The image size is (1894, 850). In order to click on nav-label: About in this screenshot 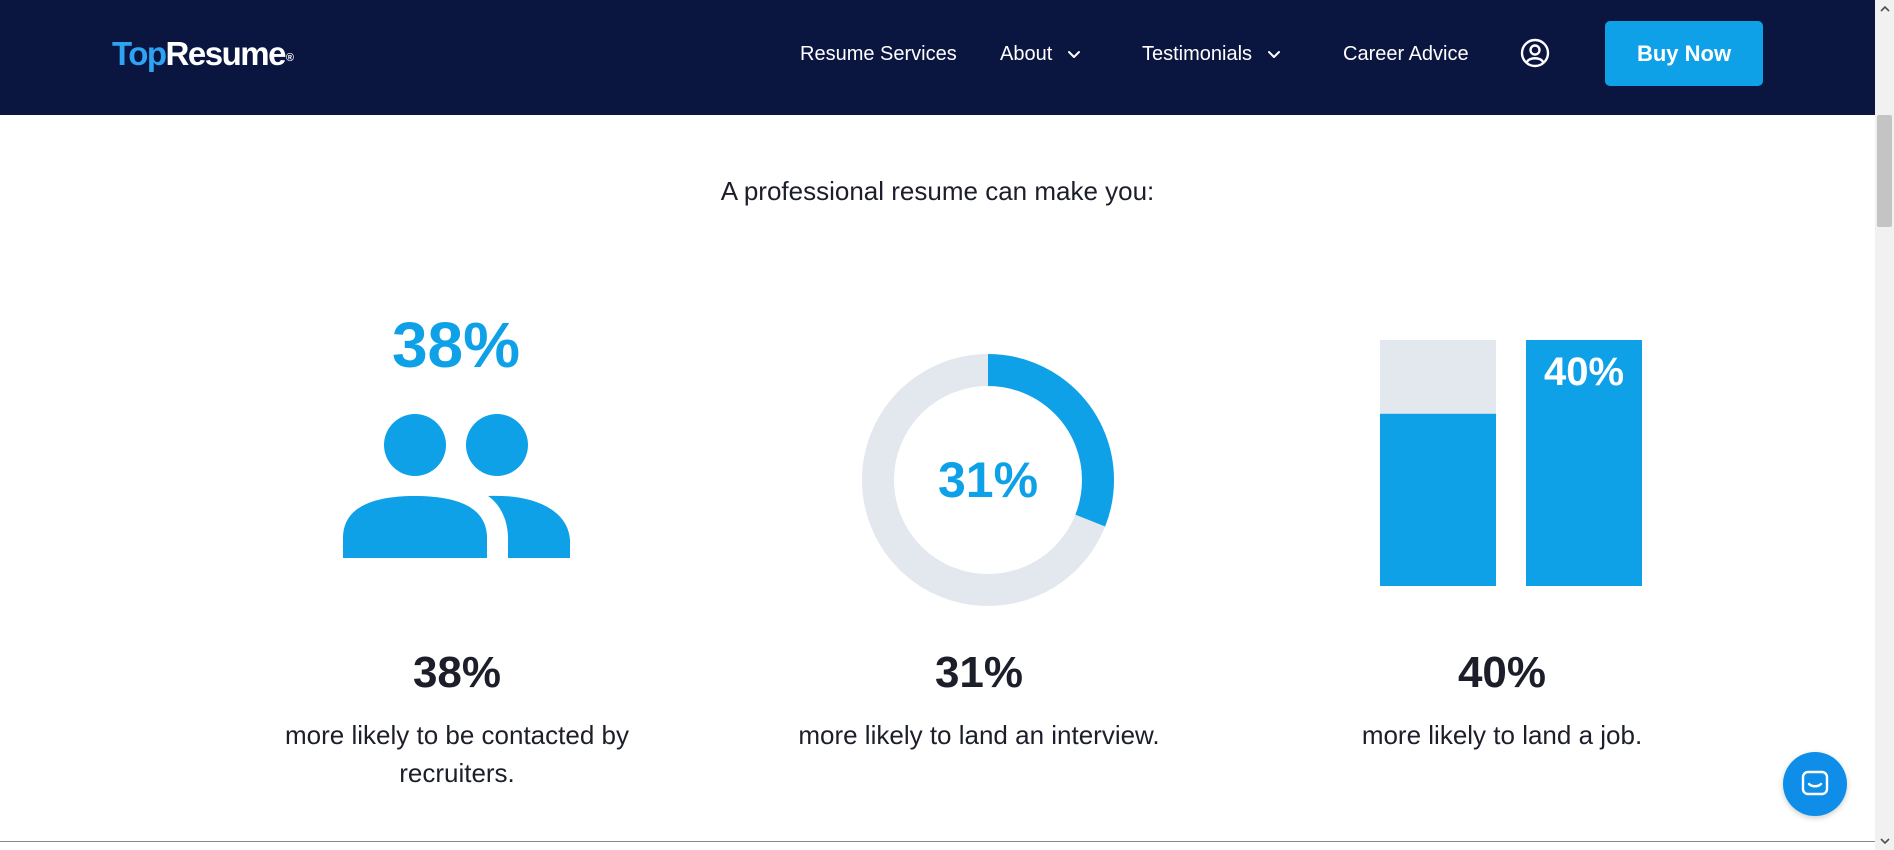, I will do `click(1026, 54)`.